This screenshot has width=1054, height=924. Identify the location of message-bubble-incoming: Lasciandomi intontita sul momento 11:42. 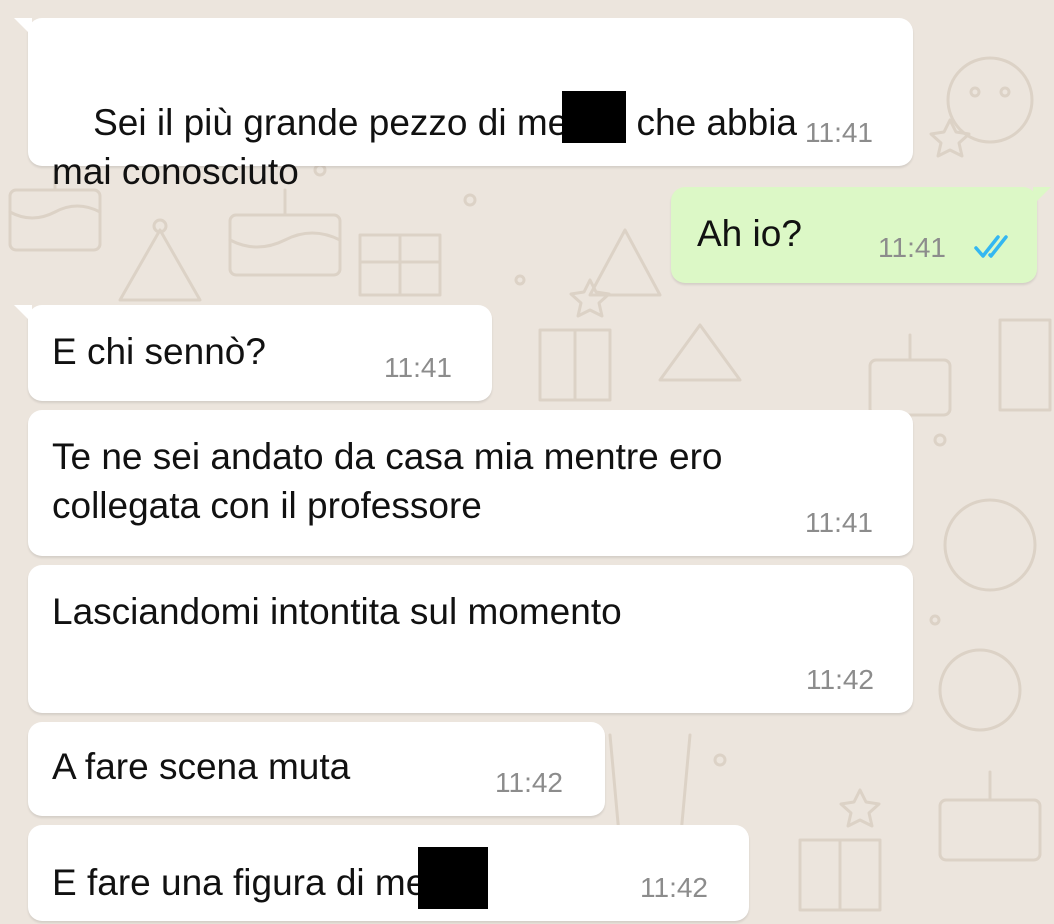
(470, 639).